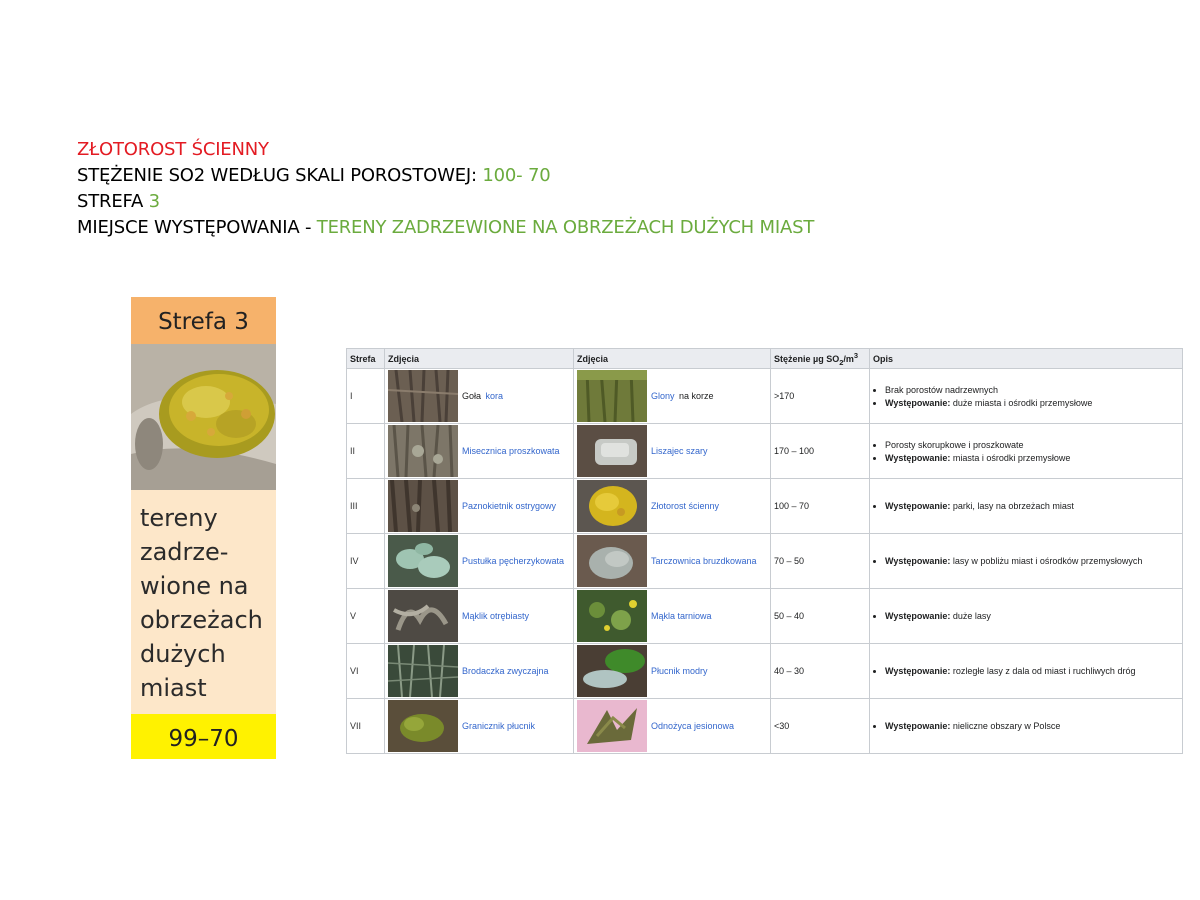  I want to click on desc-text: parki, lasy na obrzeżach miast, so click(1013, 506).